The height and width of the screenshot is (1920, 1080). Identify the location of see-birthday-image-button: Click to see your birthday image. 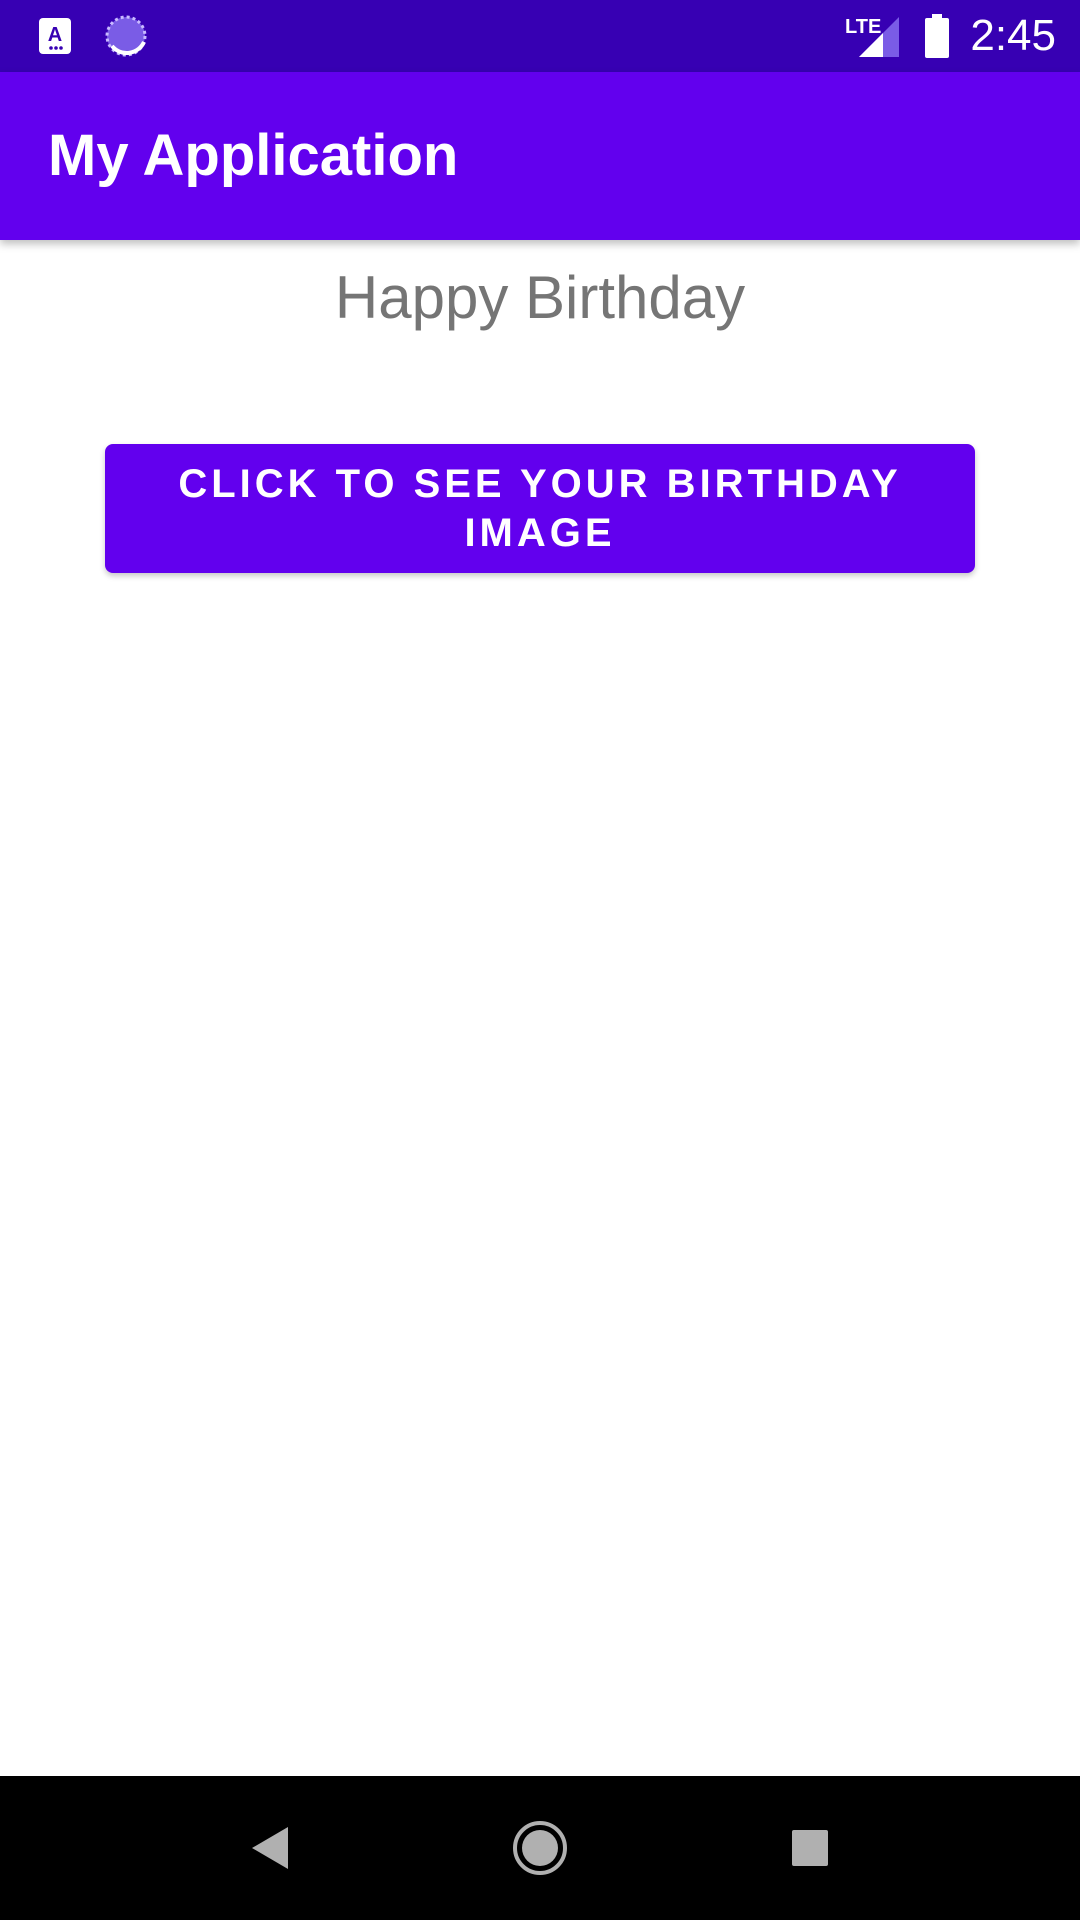
(540, 508).